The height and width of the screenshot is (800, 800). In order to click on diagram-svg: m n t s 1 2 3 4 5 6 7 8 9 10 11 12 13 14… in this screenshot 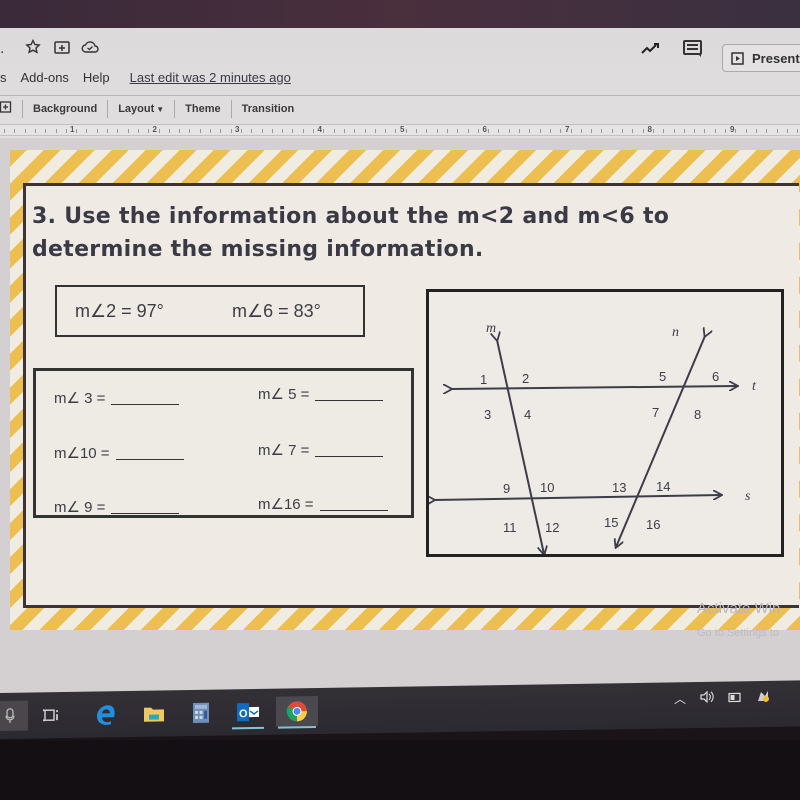, I will do `click(593, 437)`.